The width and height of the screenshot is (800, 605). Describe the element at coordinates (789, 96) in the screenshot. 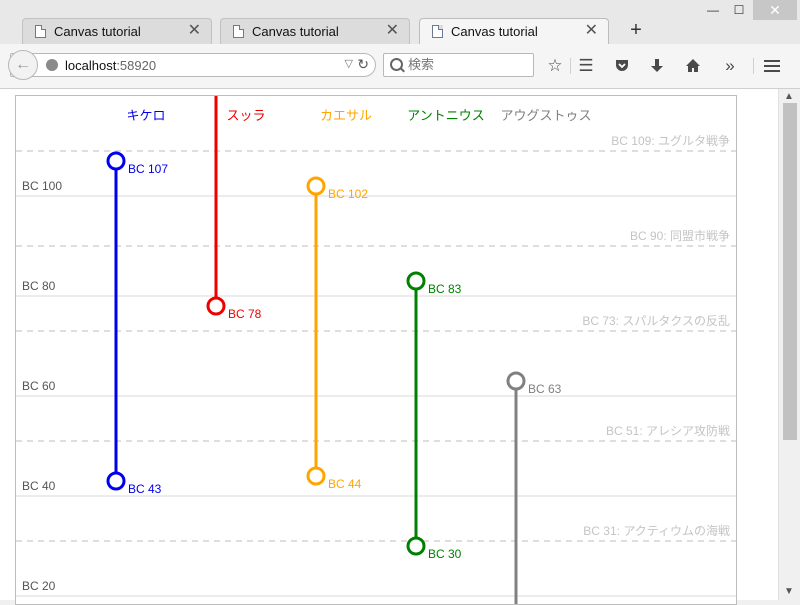

I see `scroll-up-arrow-icon: ▲` at that location.